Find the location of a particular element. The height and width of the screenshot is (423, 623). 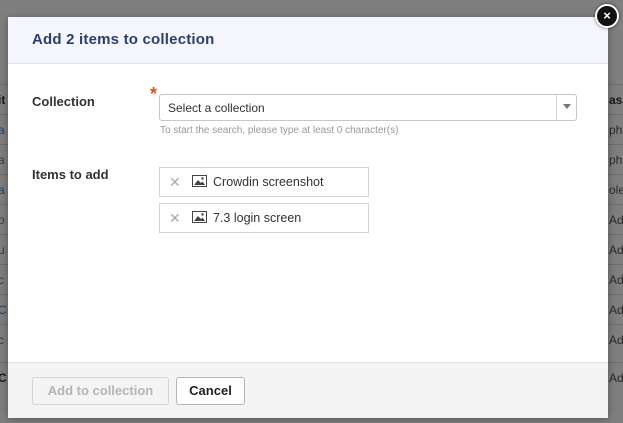

close-icon: × is located at coordinates (607, 16).